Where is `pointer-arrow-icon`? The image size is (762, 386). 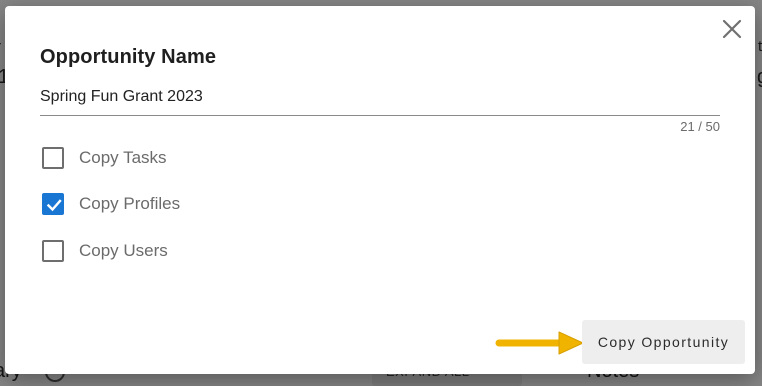 pointer-arrow-icon is located at coordinates (539, 343).